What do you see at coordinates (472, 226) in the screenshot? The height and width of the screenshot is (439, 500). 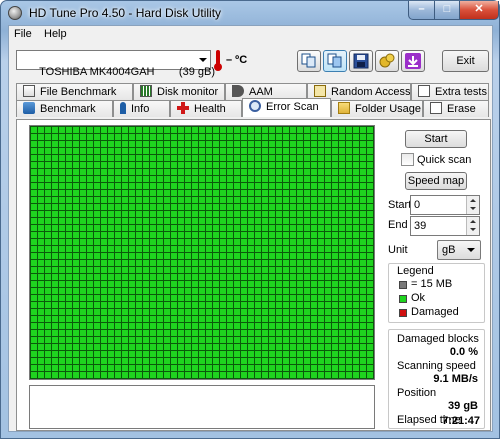 I see `end-field-spinner` at bounding box center [472, 226].